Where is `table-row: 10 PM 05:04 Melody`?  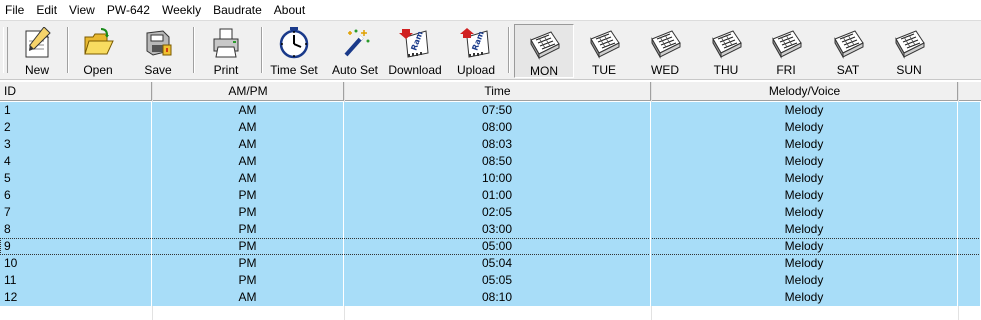 table-row: 10 PM 05:04 Melody is located at coordinates (490, 263).